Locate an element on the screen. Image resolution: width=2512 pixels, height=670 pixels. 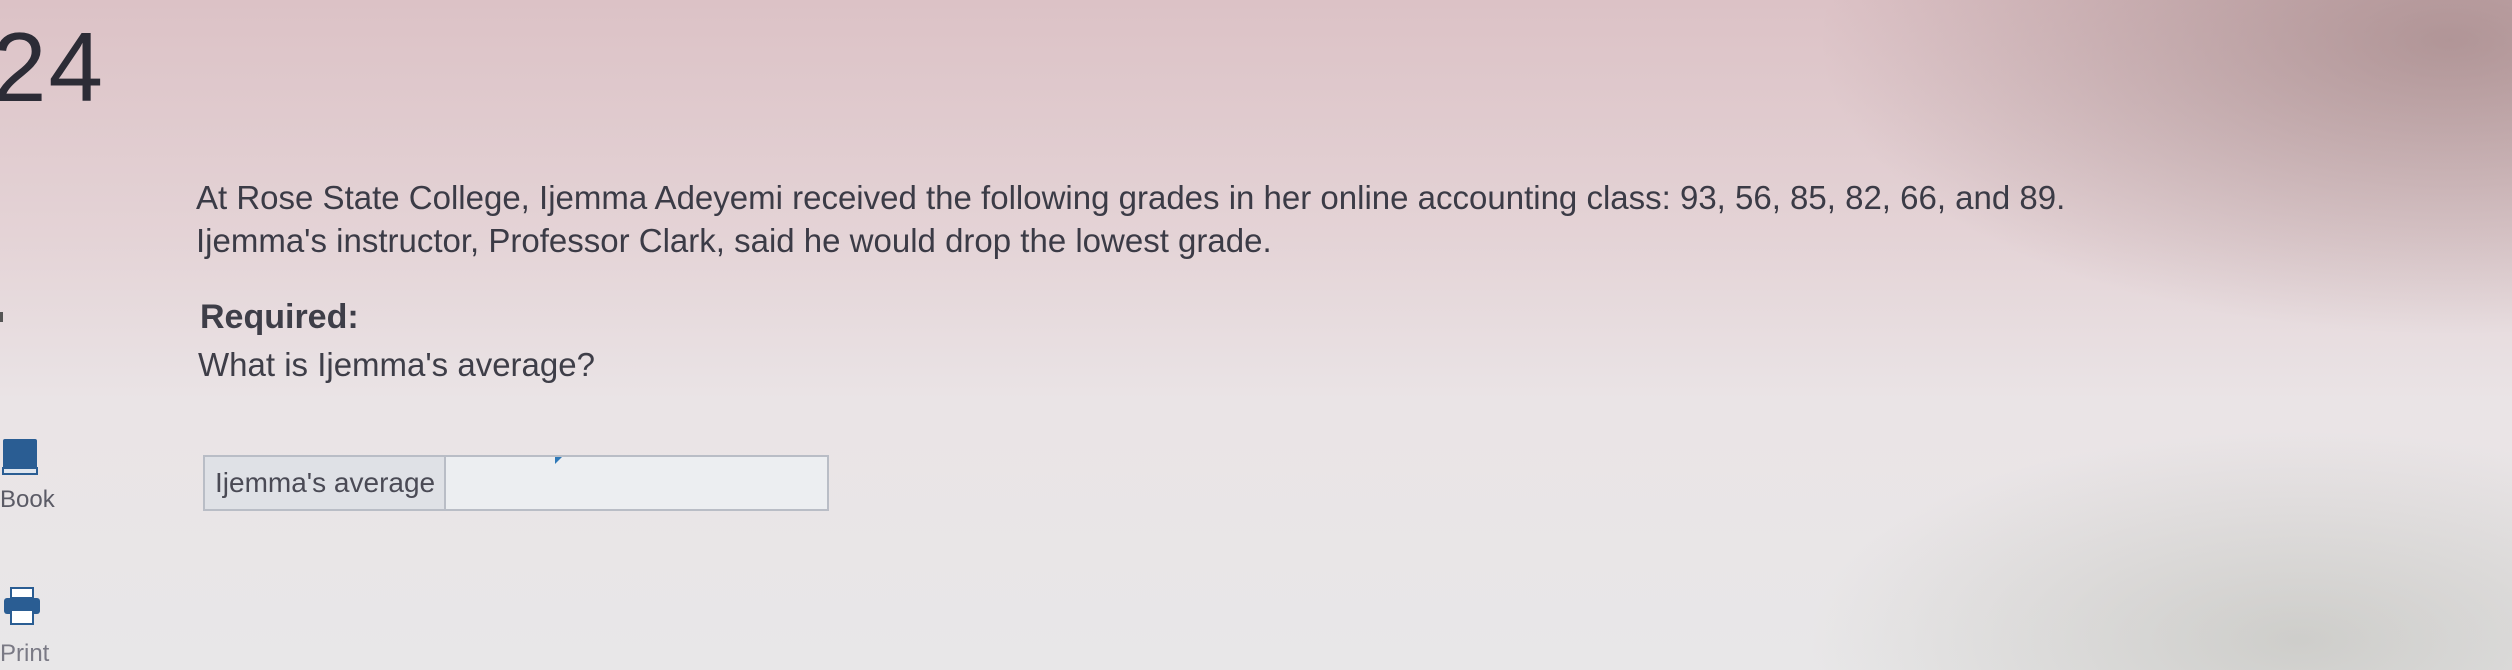
print-label: Print is located at coordinates (25, 653).